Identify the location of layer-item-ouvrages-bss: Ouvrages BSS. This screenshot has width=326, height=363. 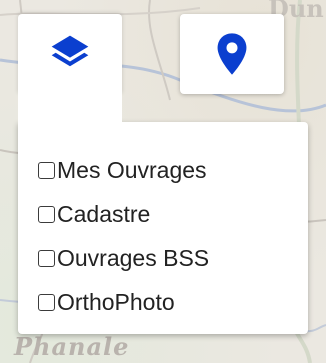
(123, 258).